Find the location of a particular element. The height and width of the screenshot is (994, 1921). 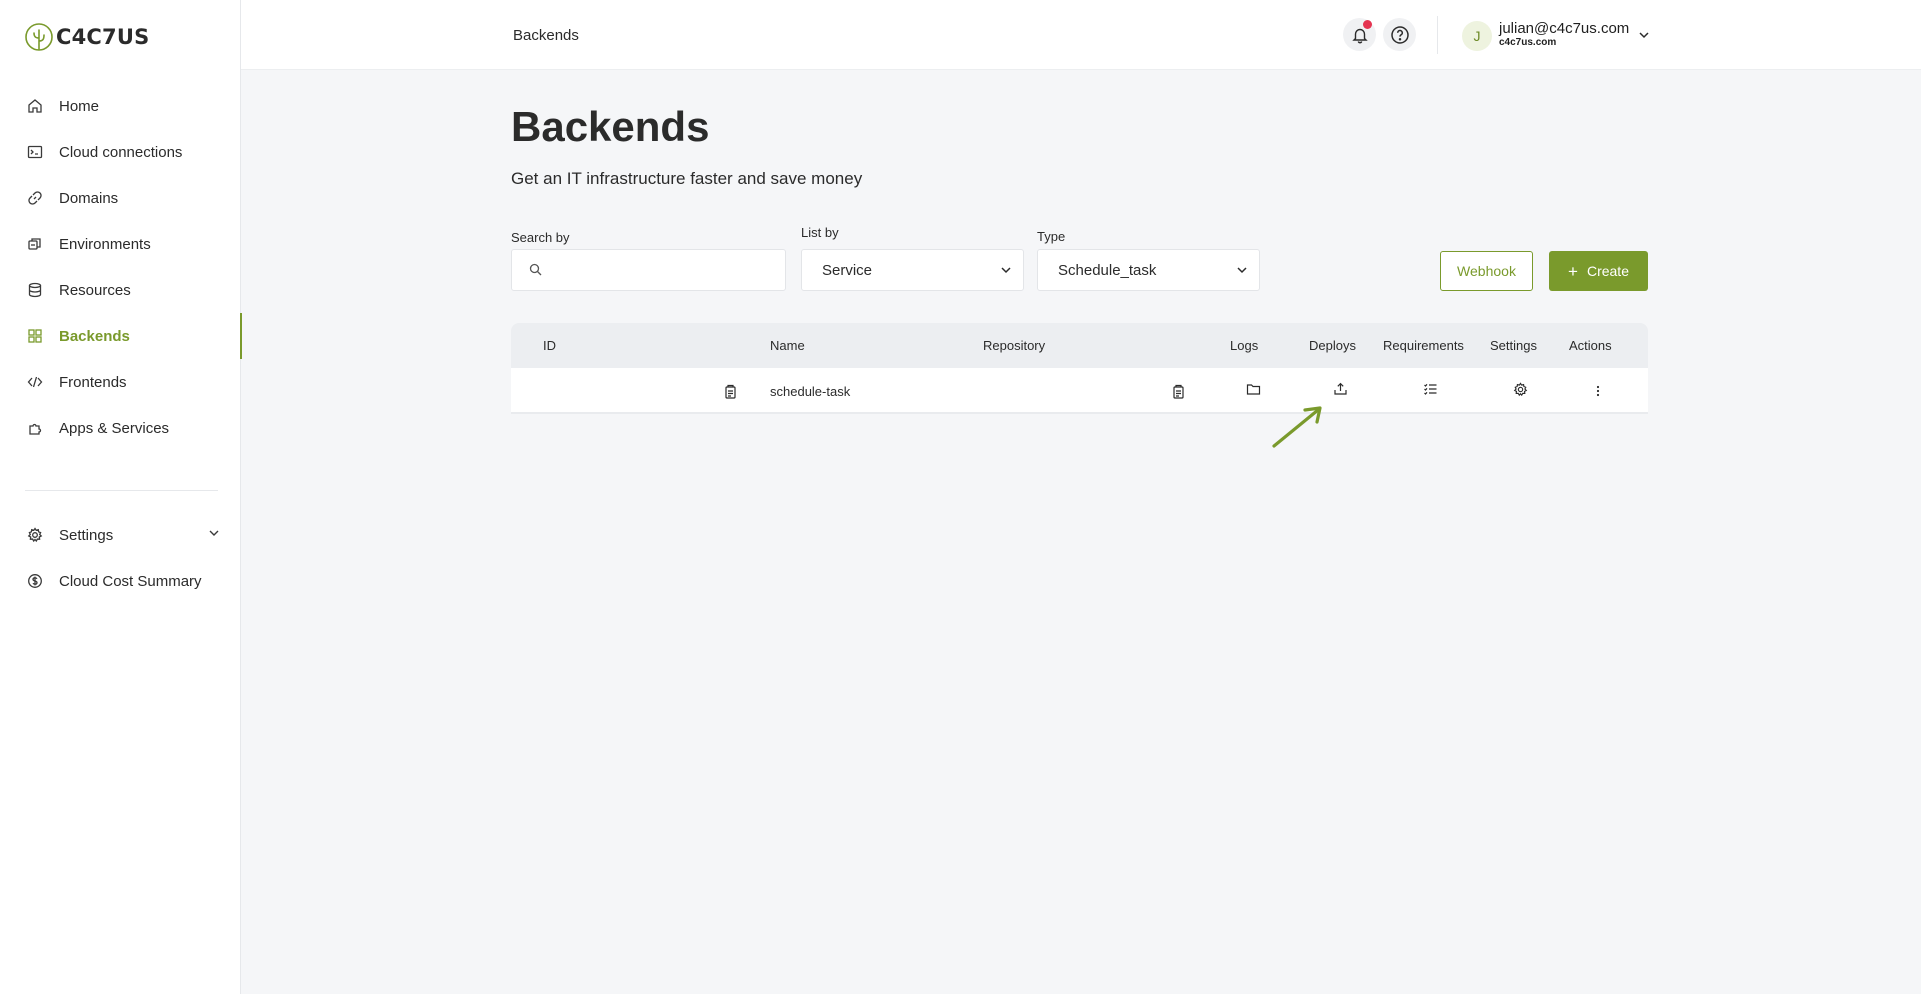

sidebar-item-apps-services: Apps & Services is located at coordinates (120, 428).